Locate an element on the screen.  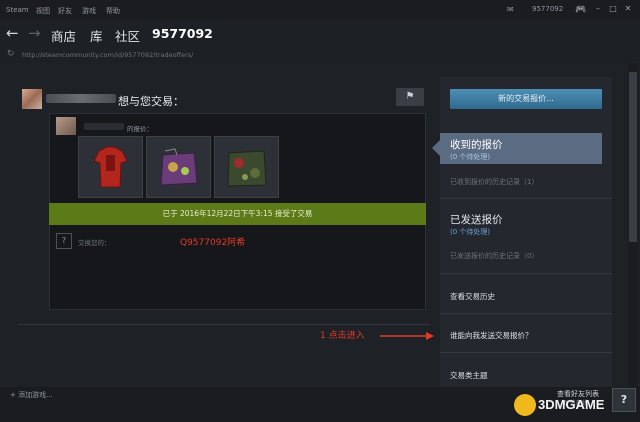
menu-games: 游戏 is located at coordinates (89, 11).